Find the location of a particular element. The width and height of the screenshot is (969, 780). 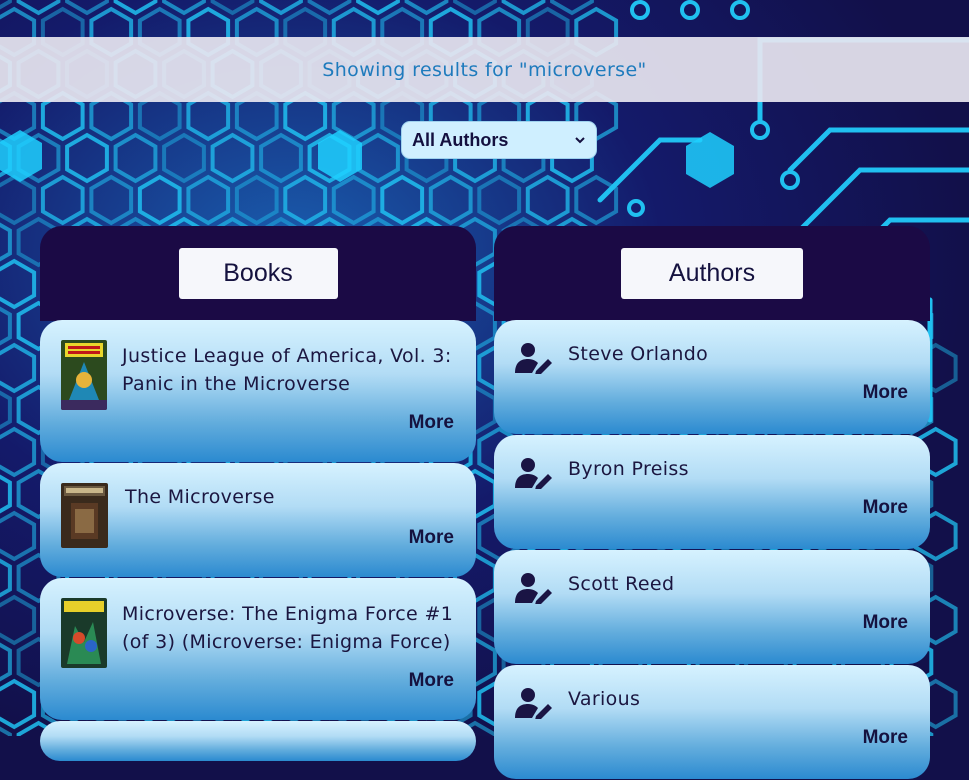

book-title-line: Panic in the Microverse is located at coordinates (236, 384).